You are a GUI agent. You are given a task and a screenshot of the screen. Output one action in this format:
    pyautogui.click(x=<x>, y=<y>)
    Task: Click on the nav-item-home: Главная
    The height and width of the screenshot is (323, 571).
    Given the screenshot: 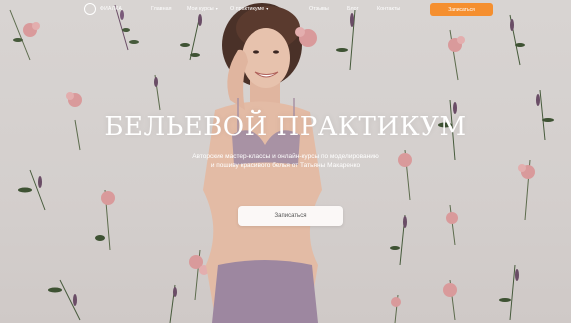 What is the action you would take?
    pyautogui.click(x=161, y=9)
    